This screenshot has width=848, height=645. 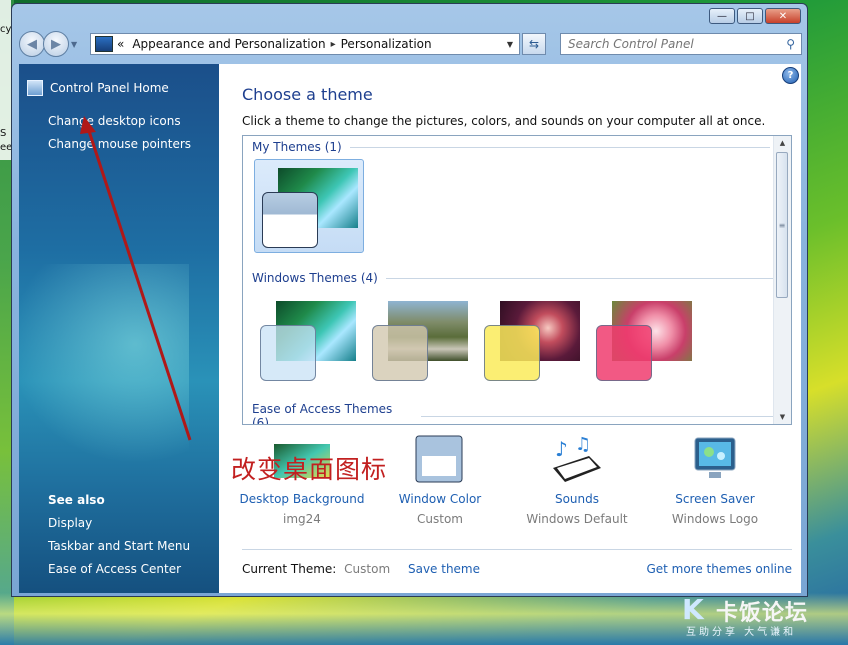 What do you see at coordinates (315, 278) in the screenshot?
I see `group-label: Windows Themes (4)` at bounding box center [315, 278].